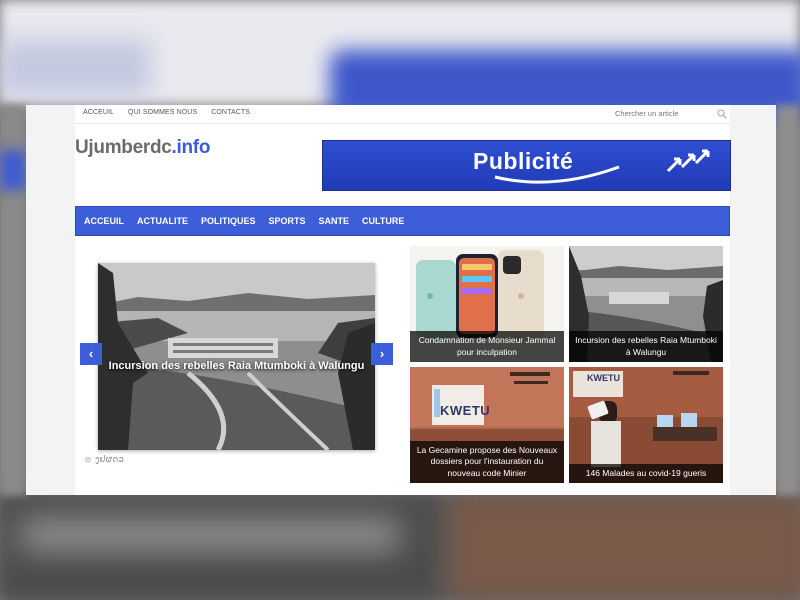  What do you see at coordinates (123, 147) in the screenshot?
I see `logo-text-main: Ujumberdc` at bounding box center [123, 147].